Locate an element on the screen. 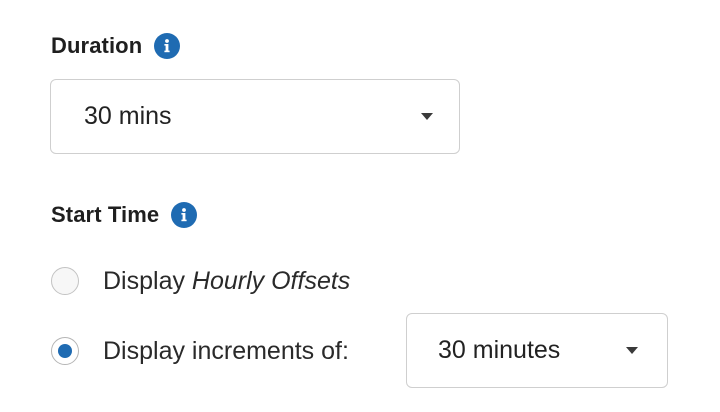  start-time-info-icon is located at coordinates (184, 215).